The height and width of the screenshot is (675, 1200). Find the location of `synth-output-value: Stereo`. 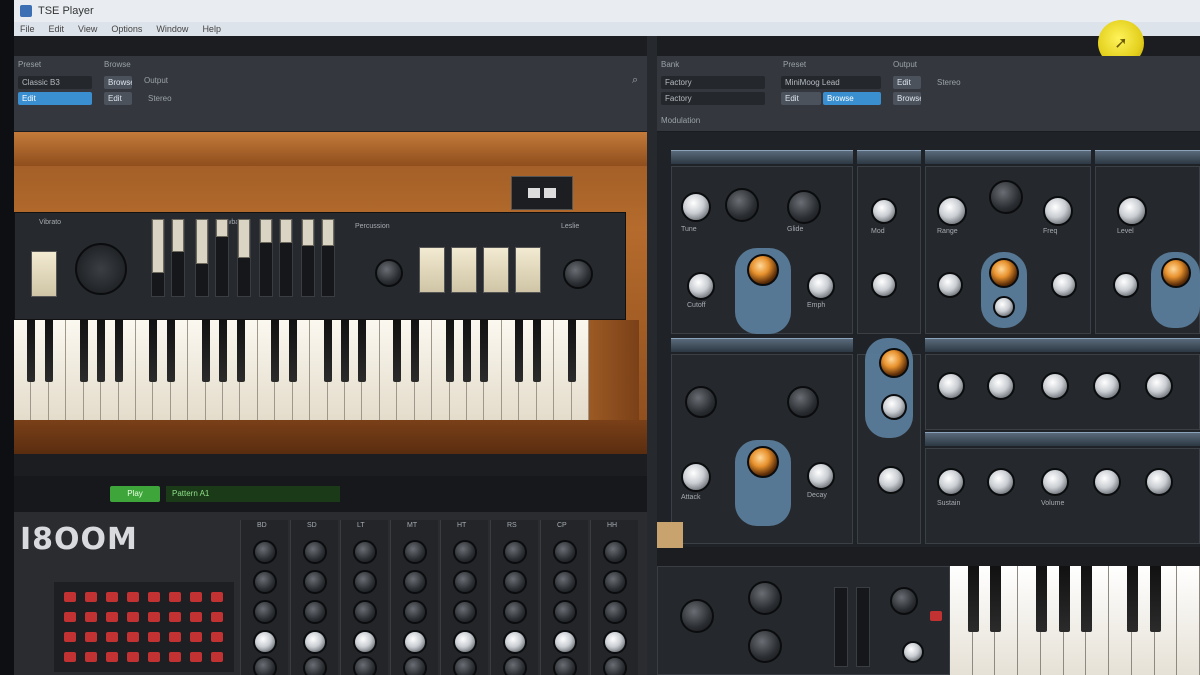

synth-output-value: Stereo is located at coordinates (949, 82).